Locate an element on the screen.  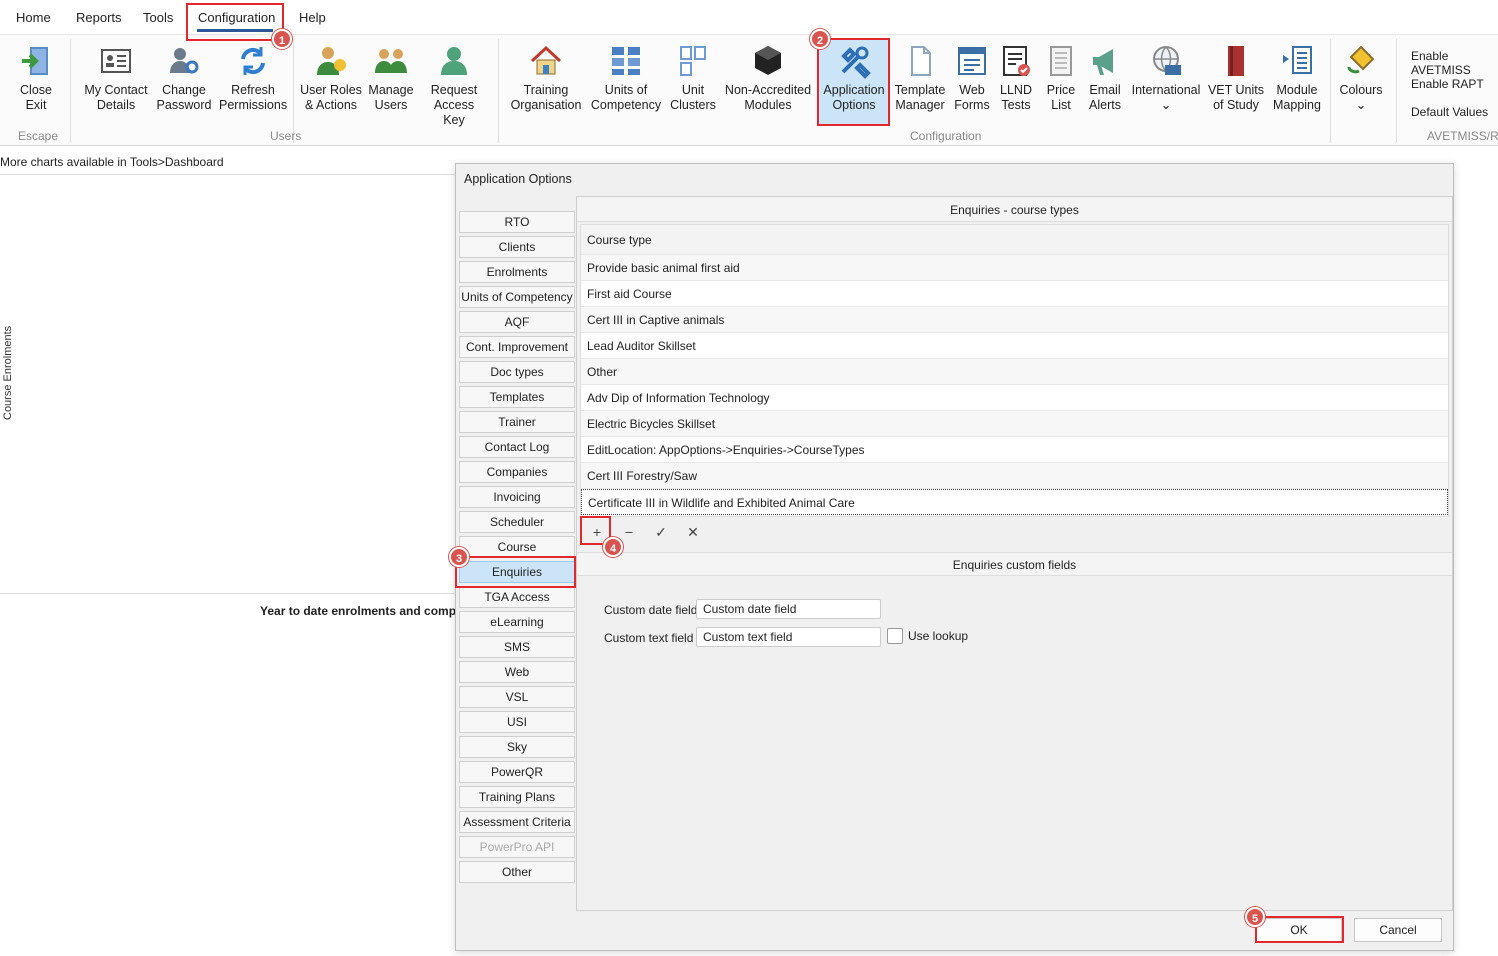
nav-item-training-plans: Training Plans is located at coordinates (517, 797).